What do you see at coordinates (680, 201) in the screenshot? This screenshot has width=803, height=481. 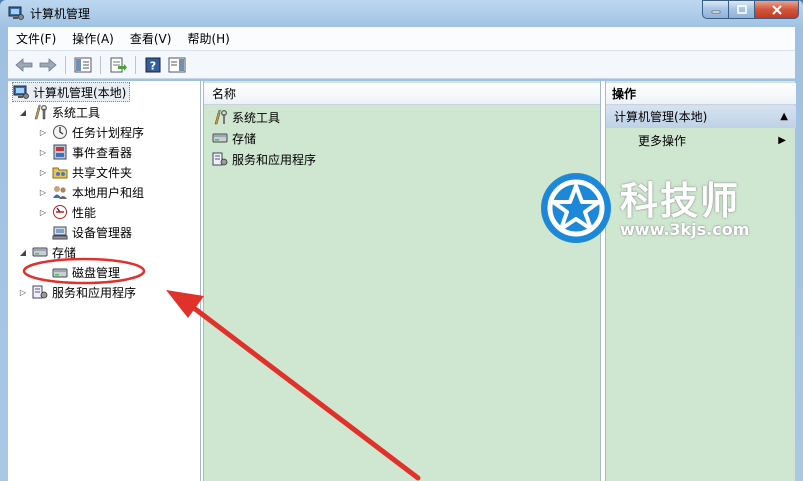 I see `watermark-brand: 科技师` at bounding box center [680, 201].